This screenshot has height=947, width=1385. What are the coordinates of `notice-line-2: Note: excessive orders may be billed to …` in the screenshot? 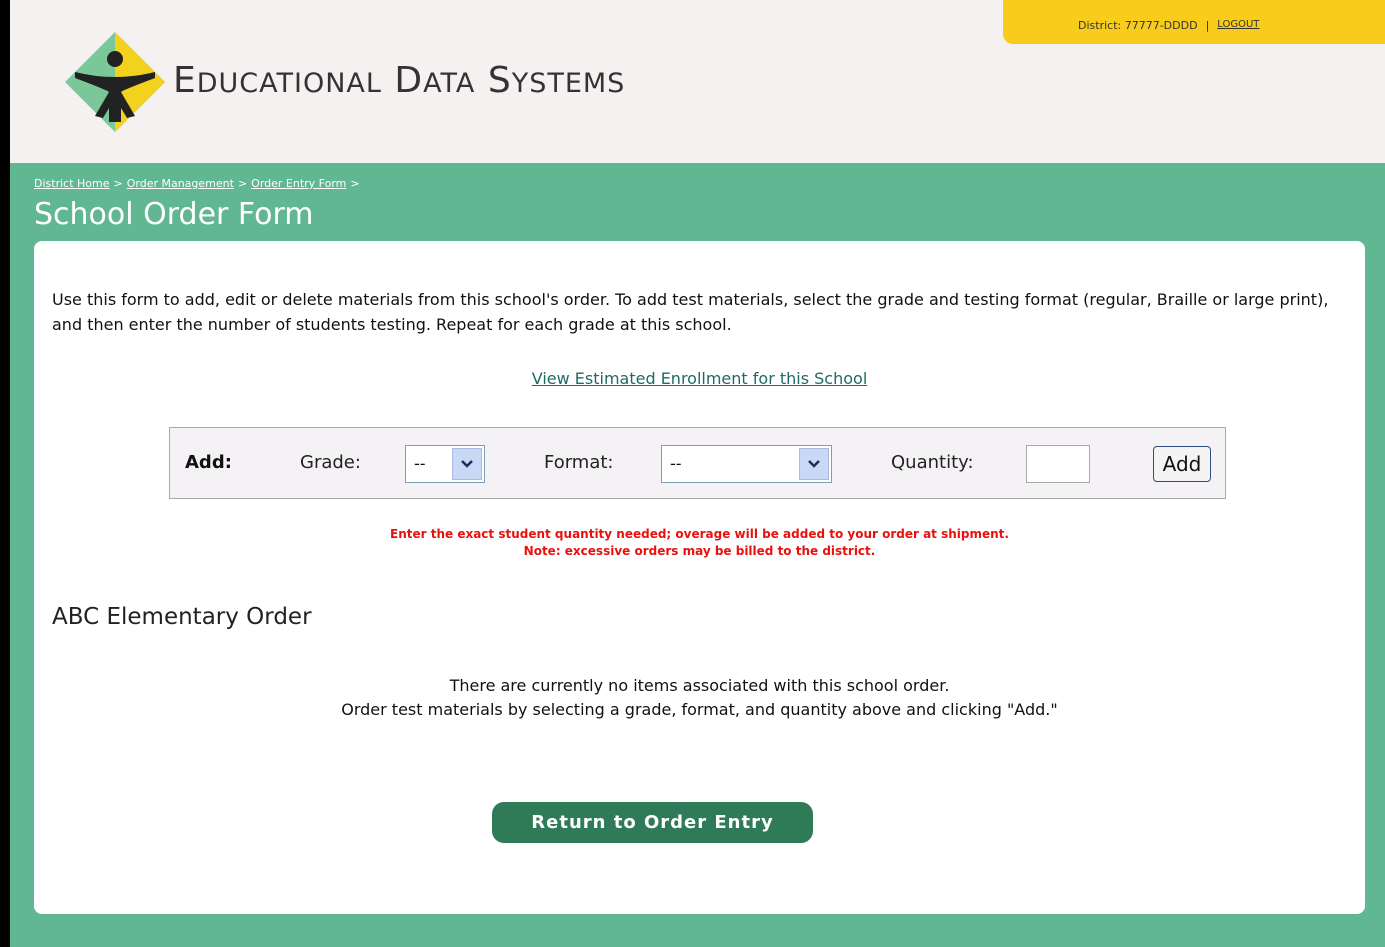 It's located at (699, 551).